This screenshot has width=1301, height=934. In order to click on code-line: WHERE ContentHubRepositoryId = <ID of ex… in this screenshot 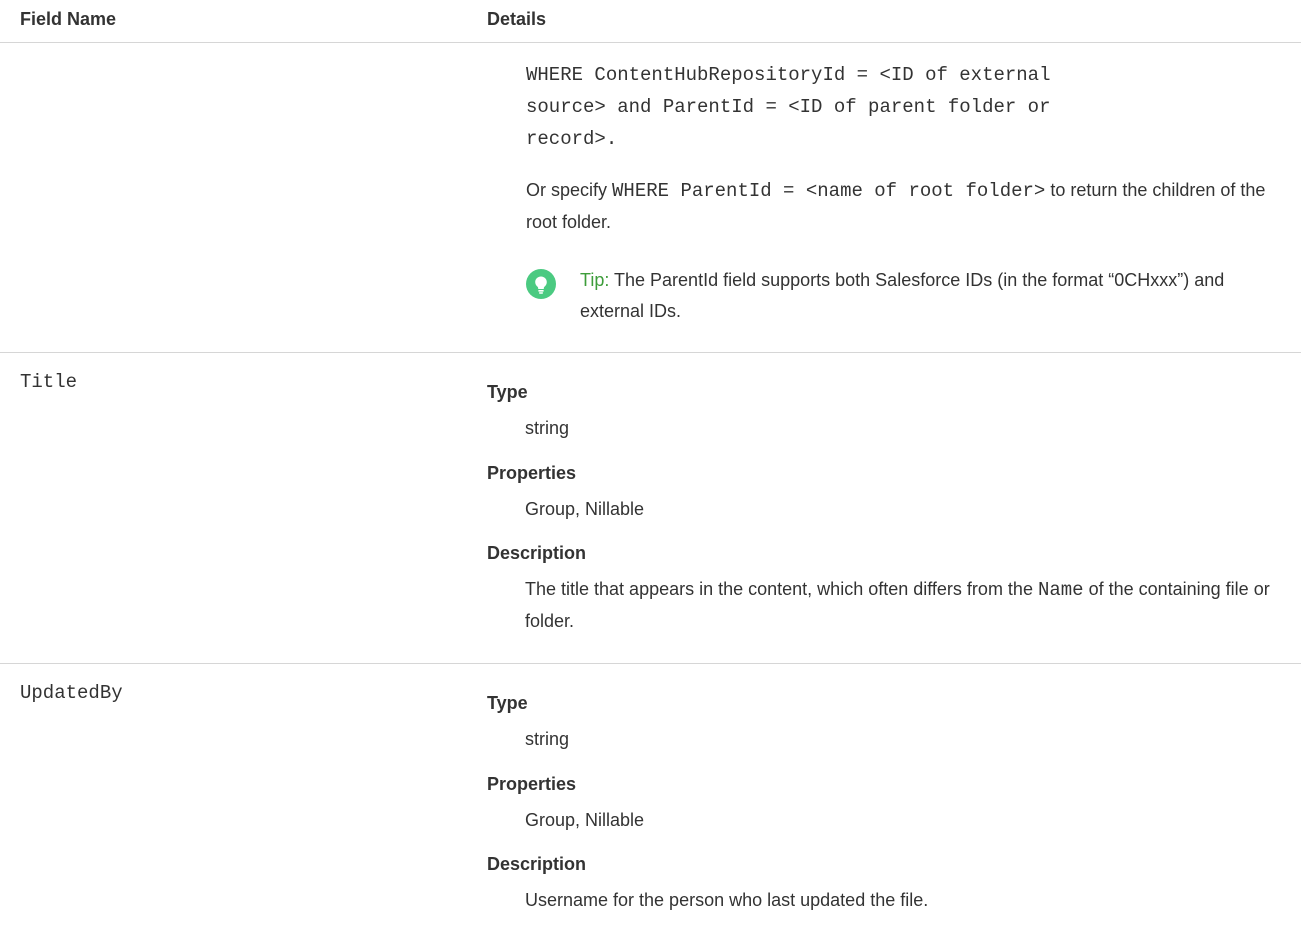, I will do `click(788, 75)`.